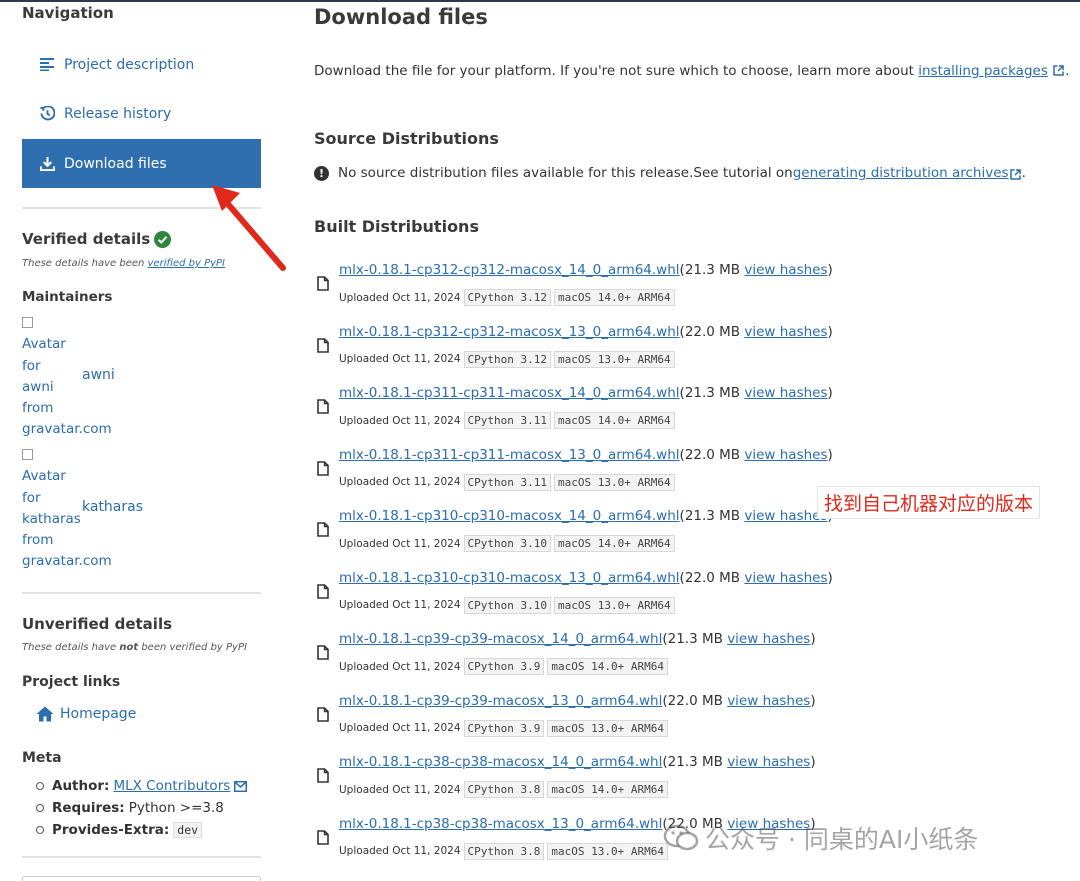  Describe the element at coordinates (607, 851) in the screenshot. I see `platform-tag: macOS 13.0+ ARM64` at that location.